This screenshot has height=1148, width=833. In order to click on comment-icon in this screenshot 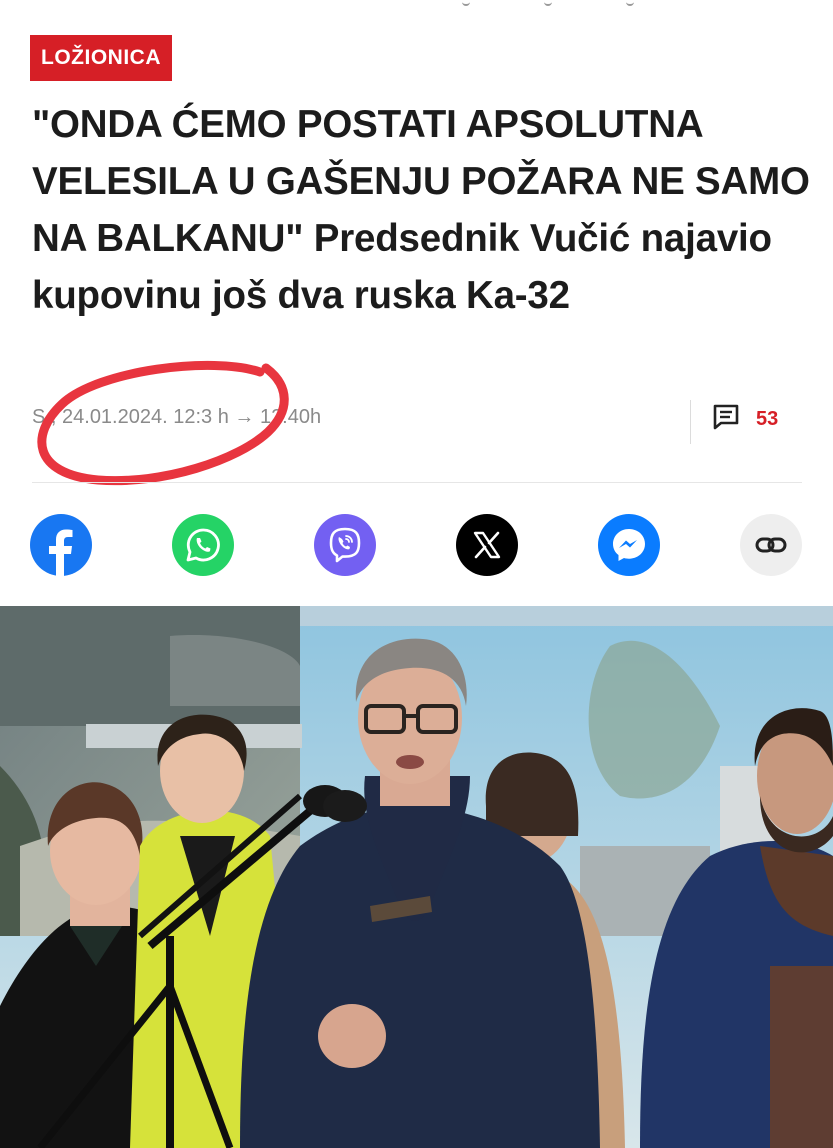, I will do `click(726, 419)`.